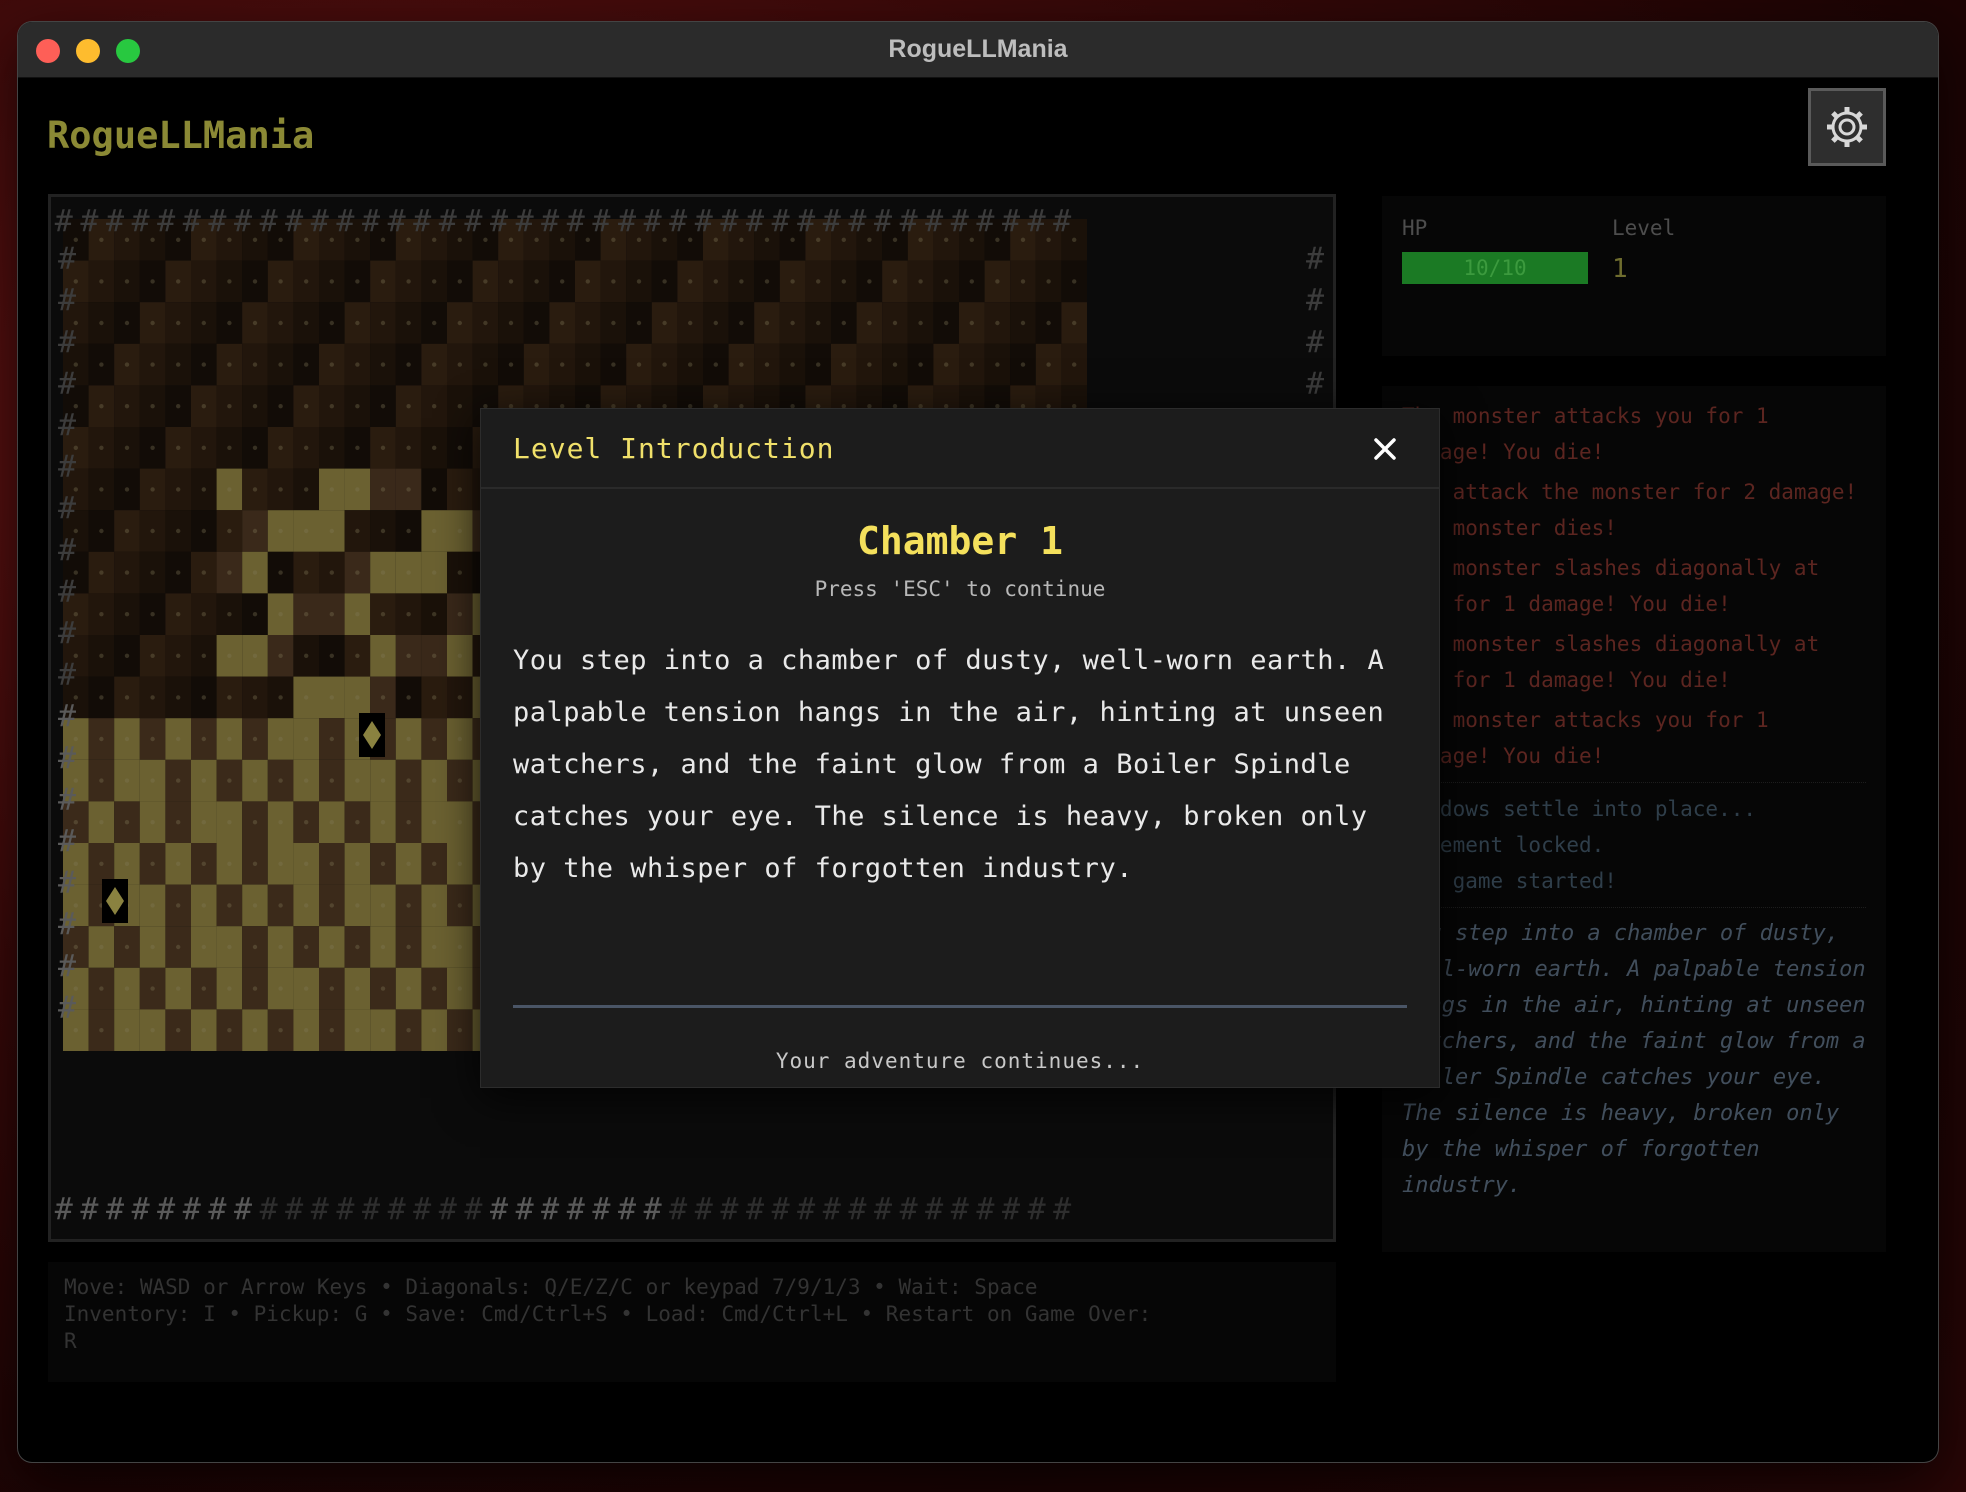 The width and height of the screenshot is (1966, 1492). I want to click on minimize-window-button, so click(88, 51).